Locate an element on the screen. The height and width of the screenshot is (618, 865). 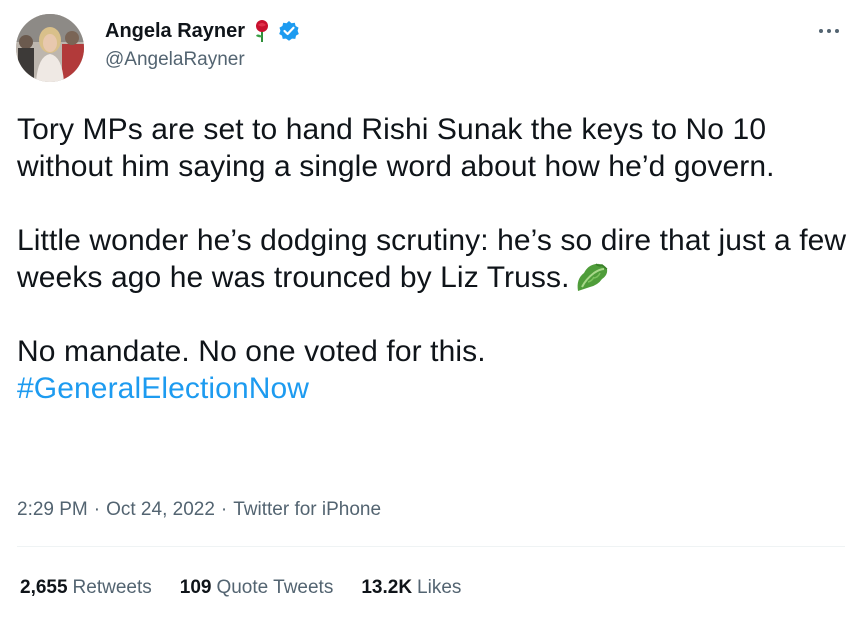
divider is located at coordinates (431, 546).